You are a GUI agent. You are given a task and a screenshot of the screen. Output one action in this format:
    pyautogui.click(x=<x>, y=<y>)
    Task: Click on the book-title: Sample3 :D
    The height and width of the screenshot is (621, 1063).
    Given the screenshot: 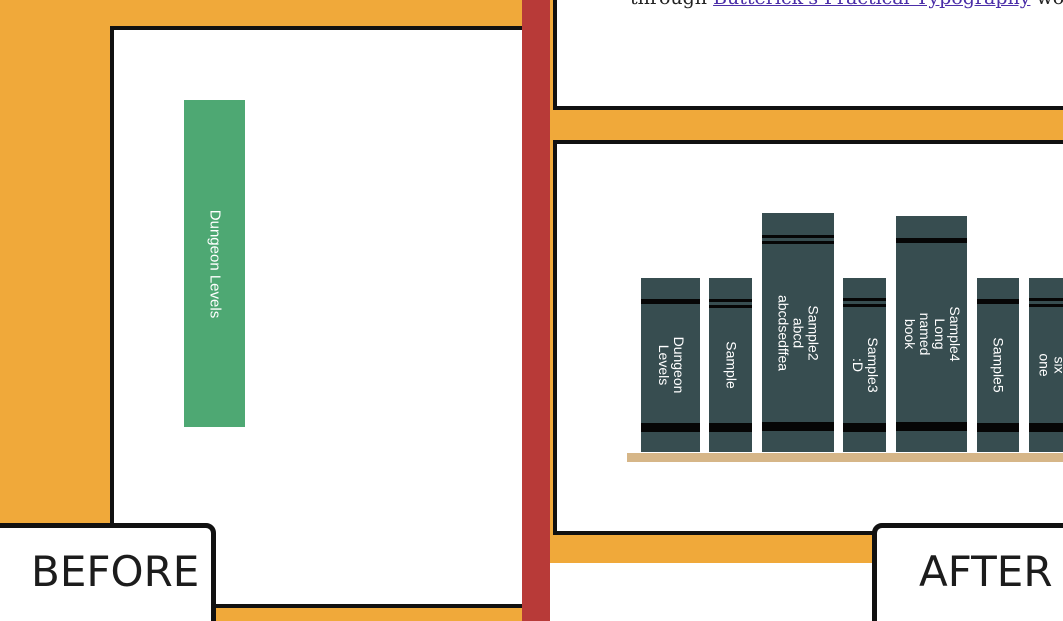 What is the action you would take?
    pyautogui.click(x=865, y=365)
    